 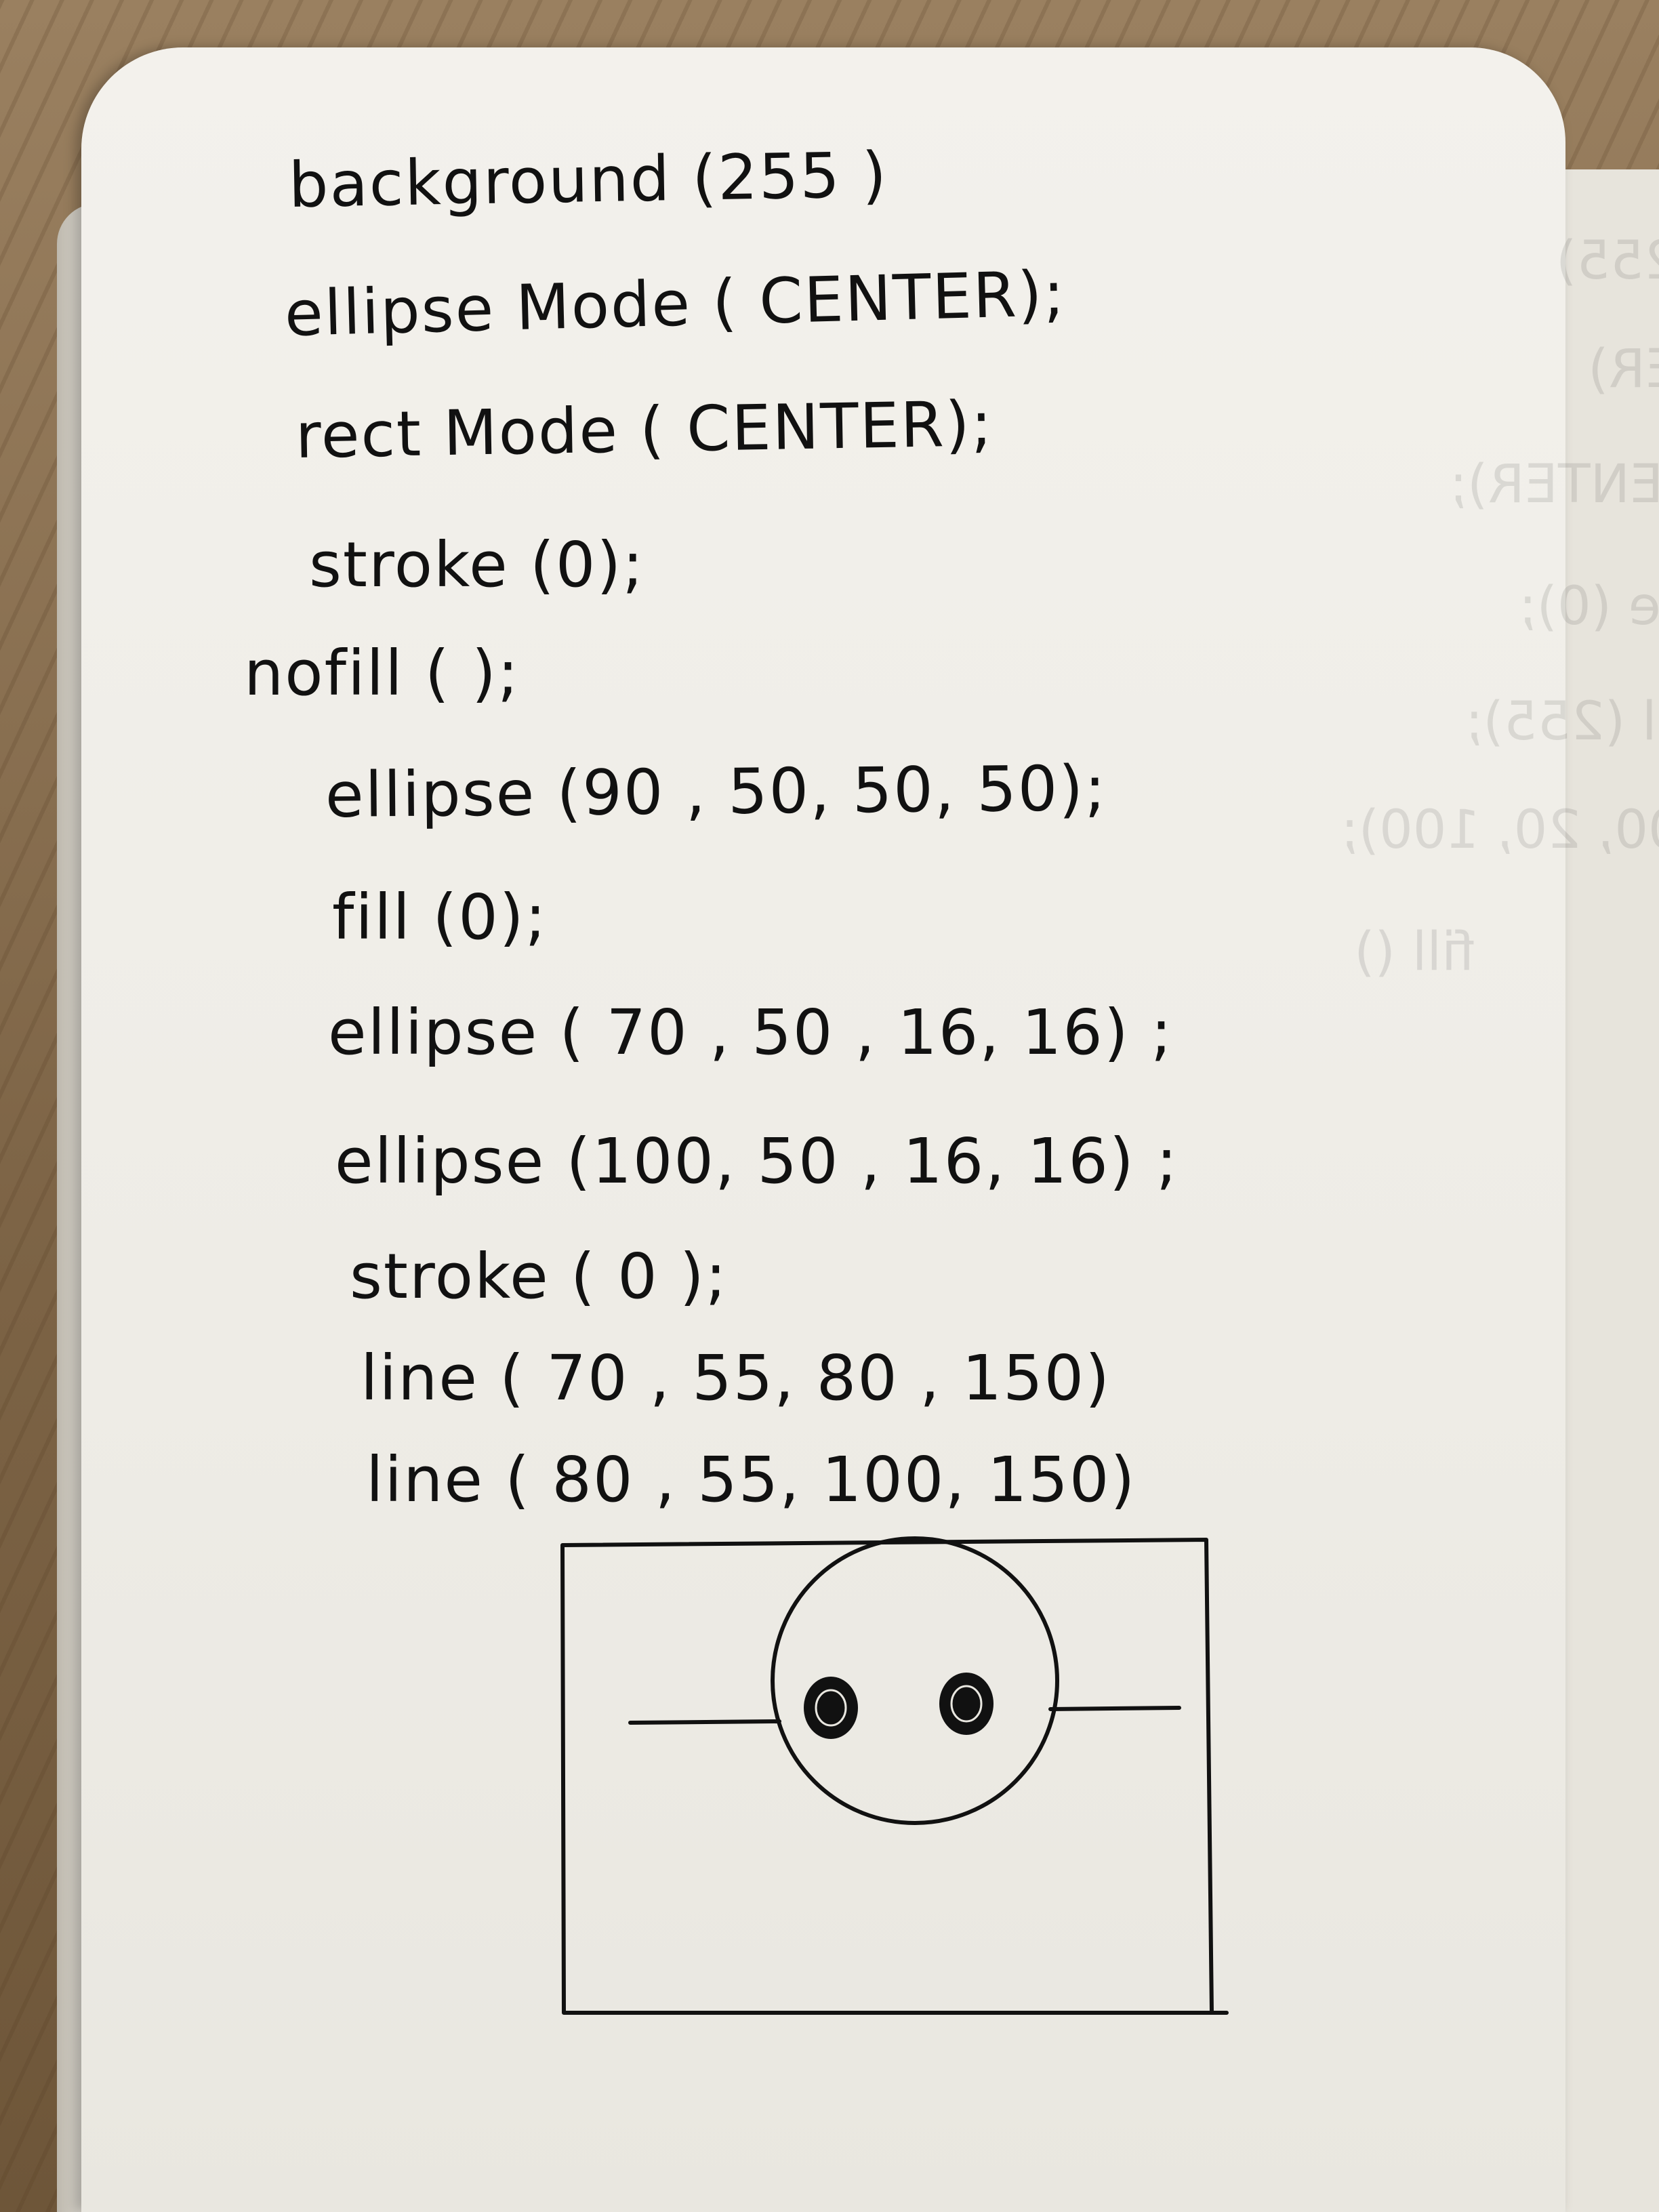 I want to click on sketch-eyes, so click(x=899, y=1706).